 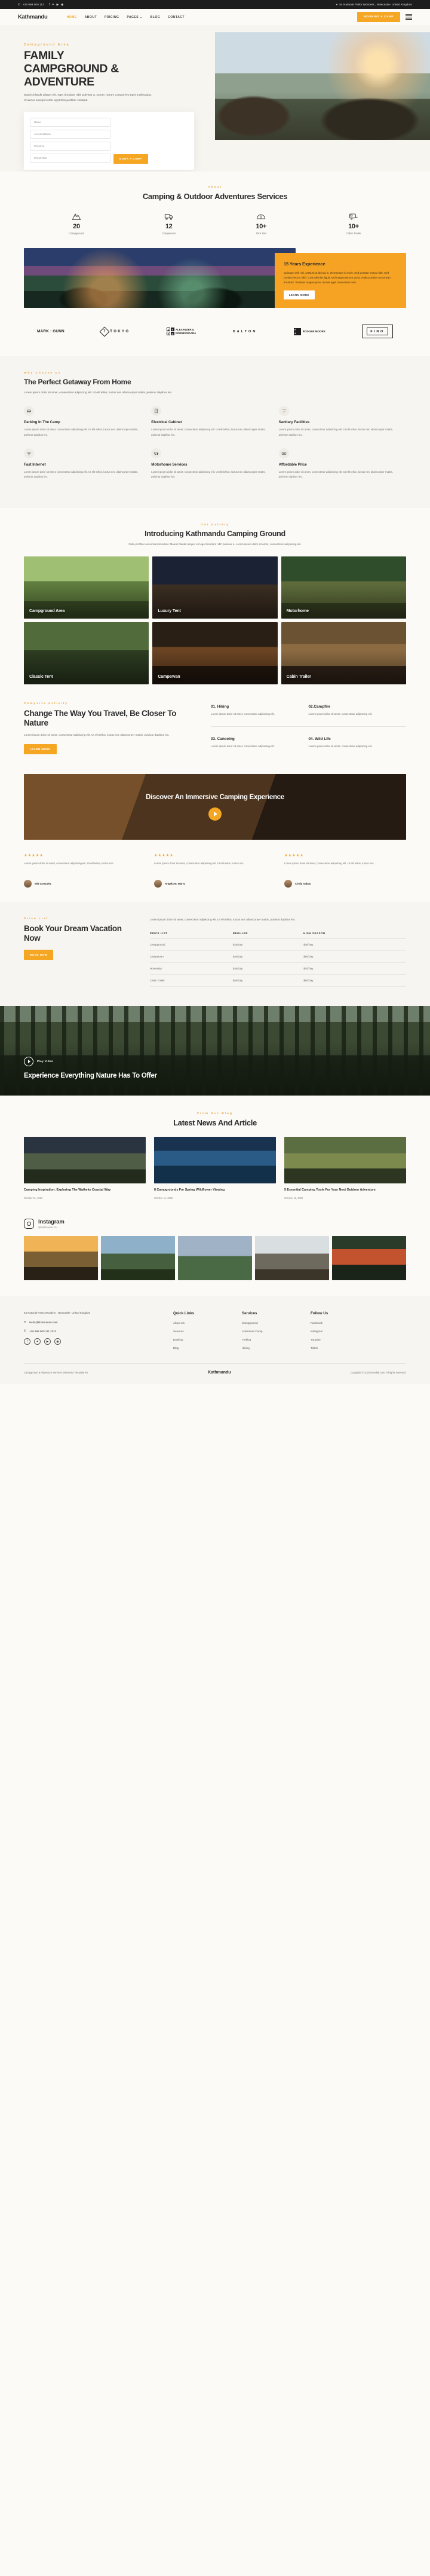 What do you see at coordinates (28, 1061) in the screenshot?
I see `play-icon` at bounding box center [28, 1061].